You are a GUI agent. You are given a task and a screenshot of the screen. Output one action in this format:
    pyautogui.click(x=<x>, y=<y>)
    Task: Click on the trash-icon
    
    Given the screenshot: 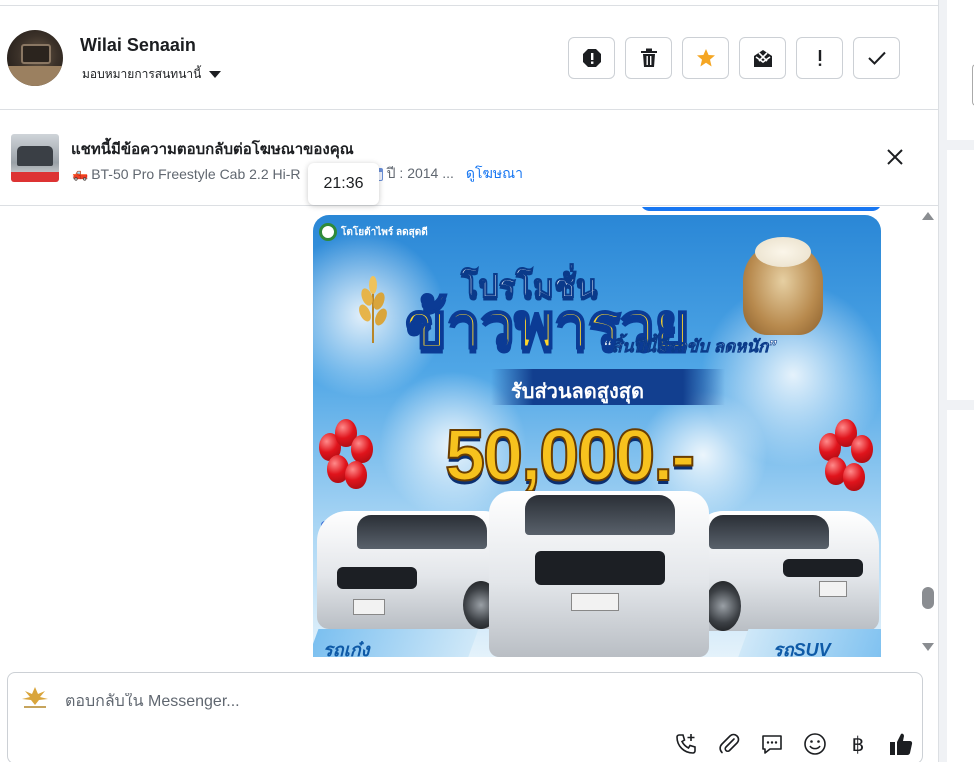 What is the action you would take?
    pyautogui.click(x=648, y=57)
    